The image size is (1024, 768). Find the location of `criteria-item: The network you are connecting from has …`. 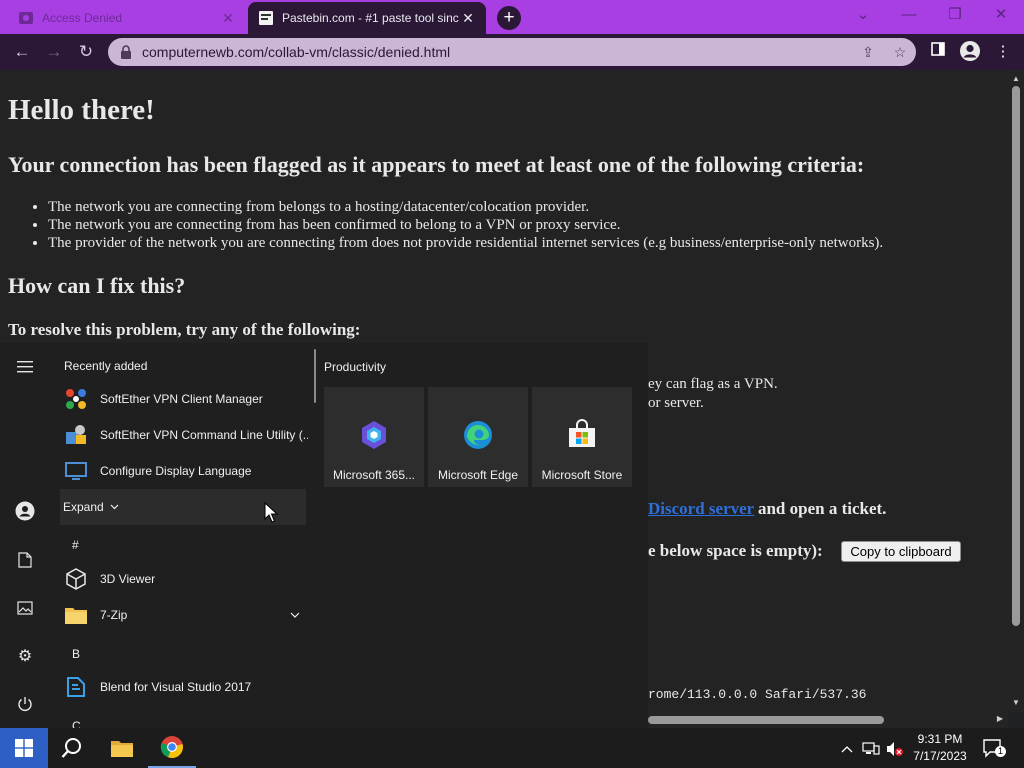

criteria-item: The network you are connecting from has … is located at coordinates (465, 225).